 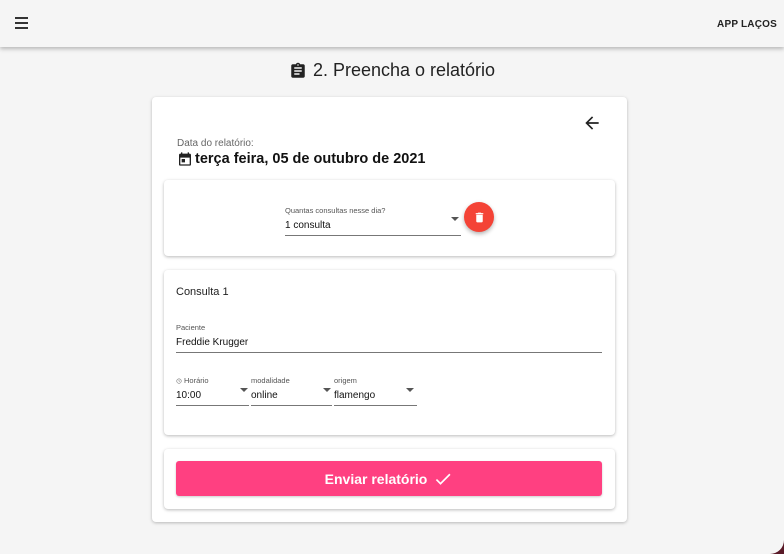 I want to click on clipboard-icon, so click(x=298, y=70).